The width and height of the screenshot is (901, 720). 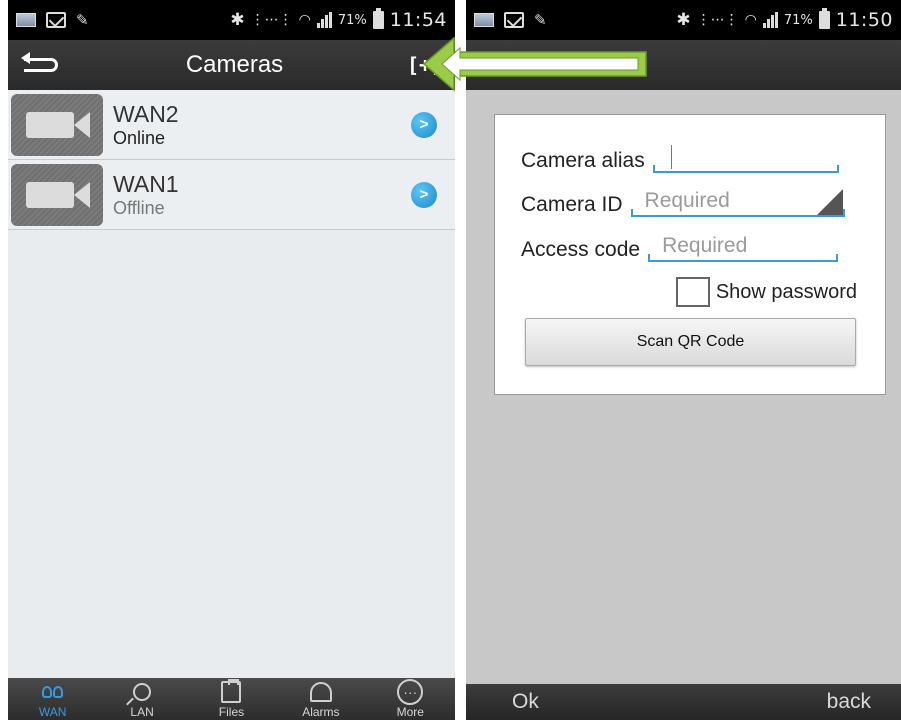 I want to click on camera-list-item: WAN2 Online >, so click(x=231, y=125).